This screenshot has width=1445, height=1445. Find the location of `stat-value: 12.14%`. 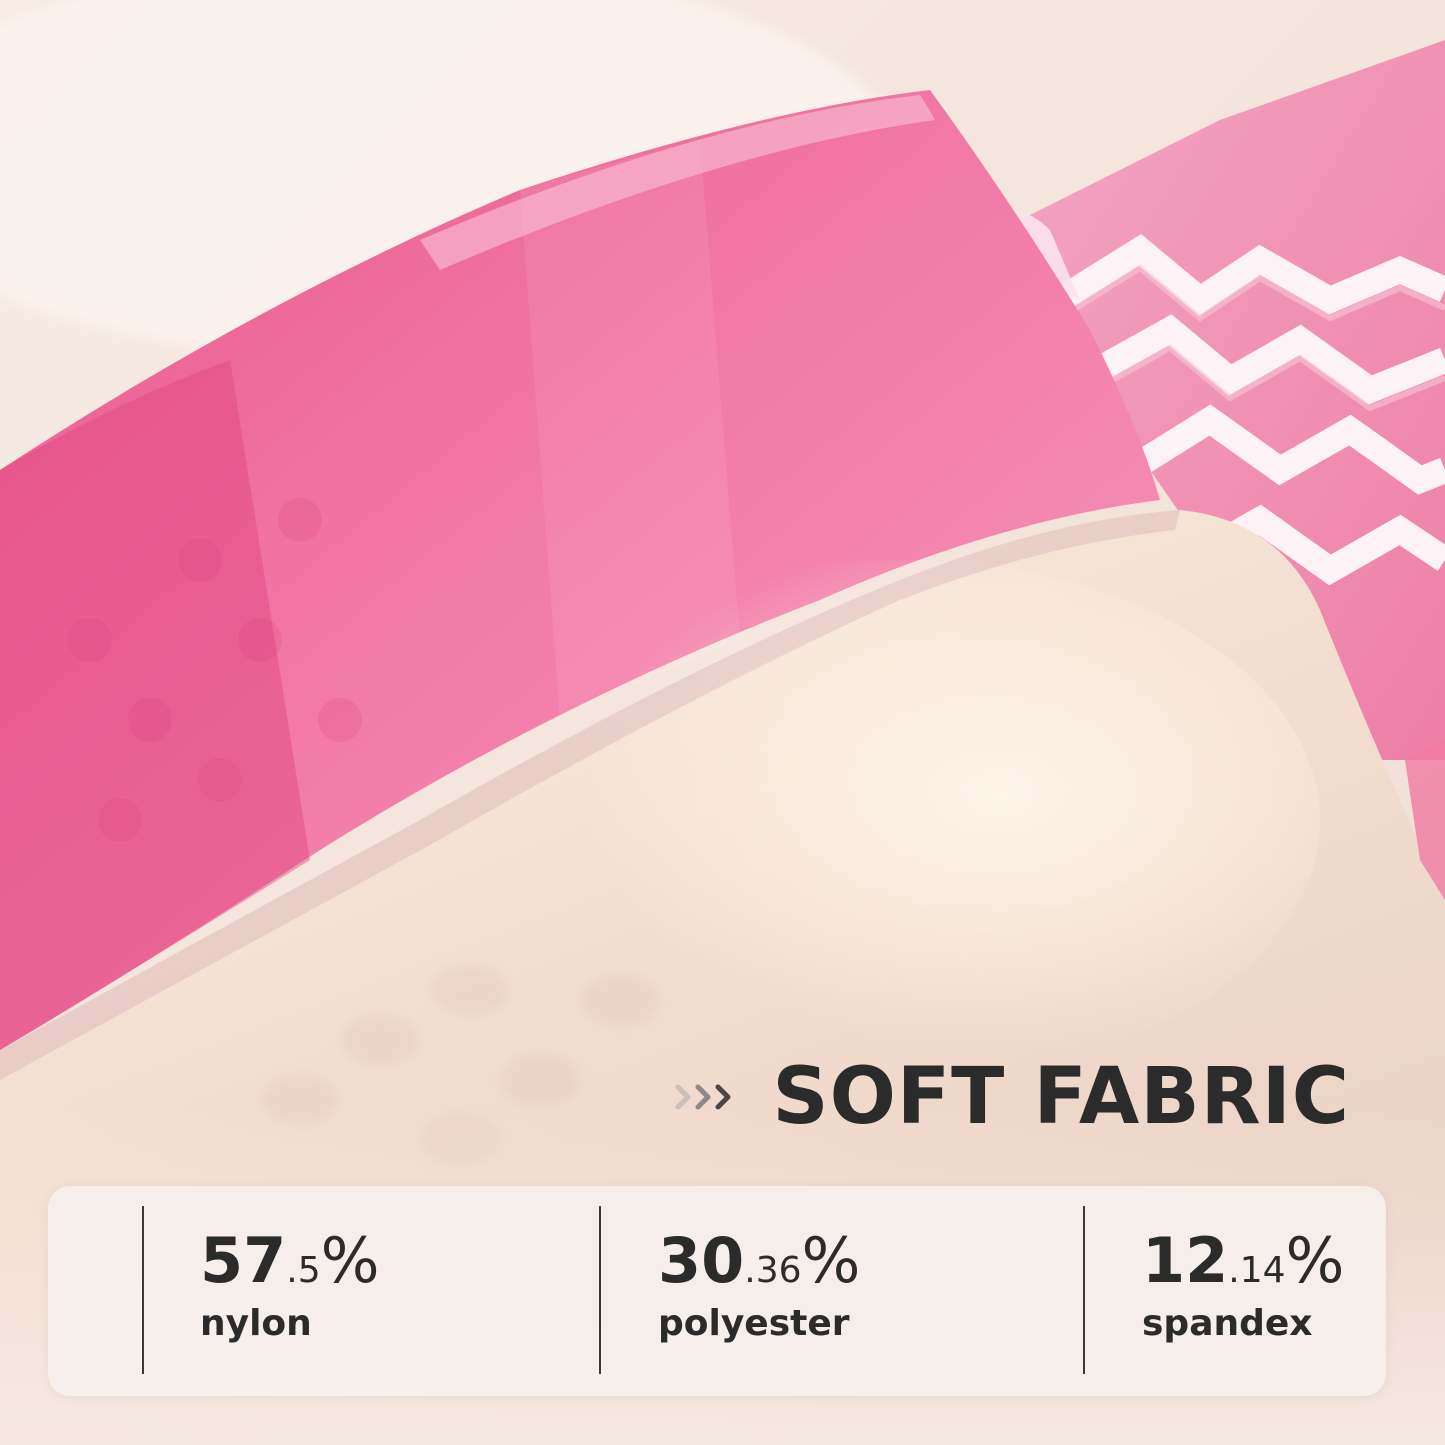

stat-value: 12.14% is located at coordinates (1243, 1260).